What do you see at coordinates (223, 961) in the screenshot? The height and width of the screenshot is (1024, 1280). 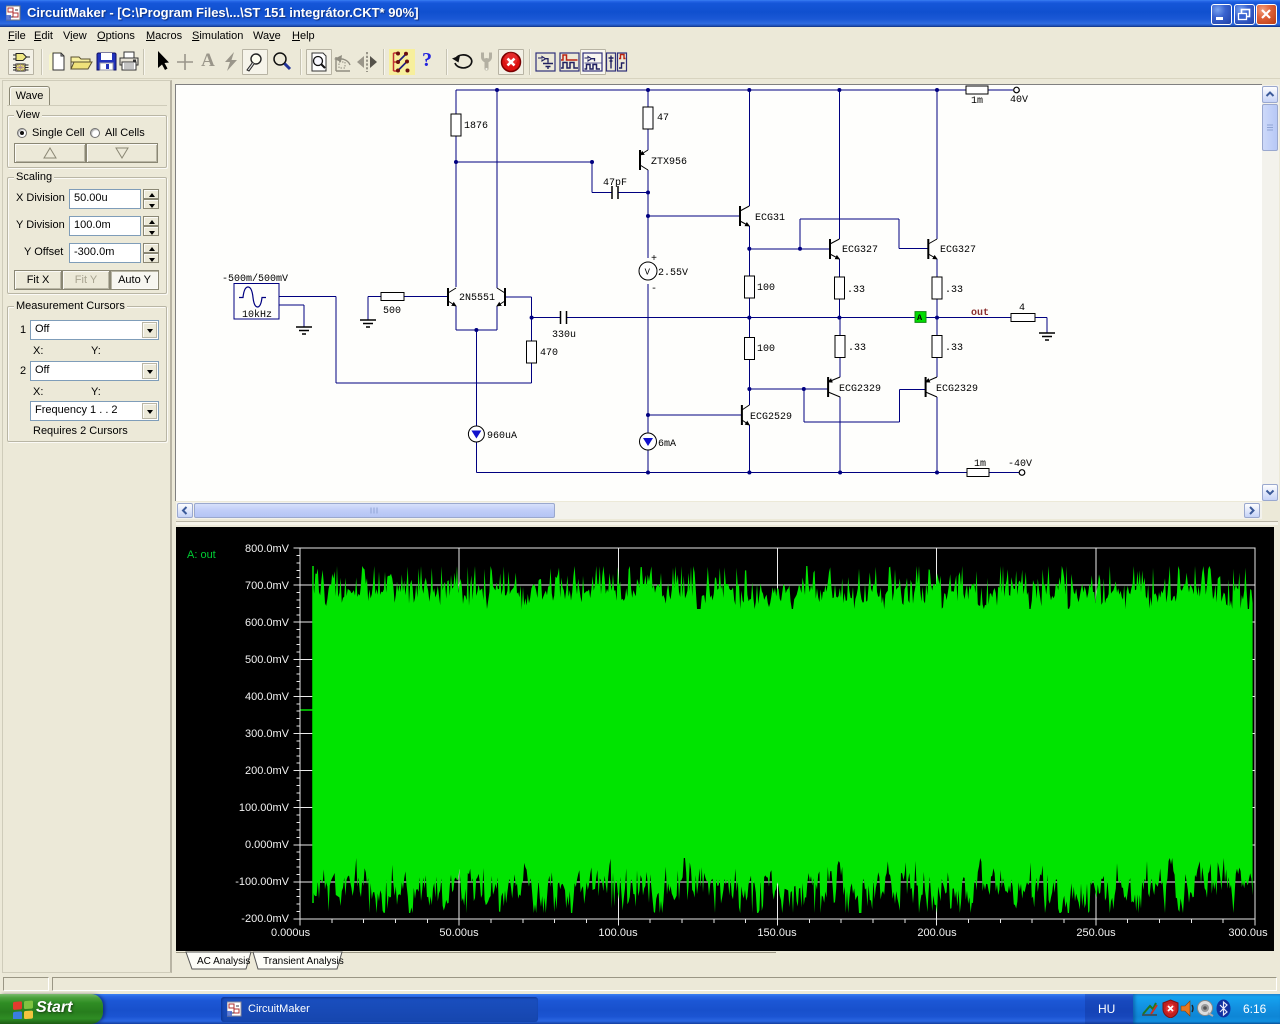 I see `svg-text: AC Analysis` at bounding box center [223, 961].